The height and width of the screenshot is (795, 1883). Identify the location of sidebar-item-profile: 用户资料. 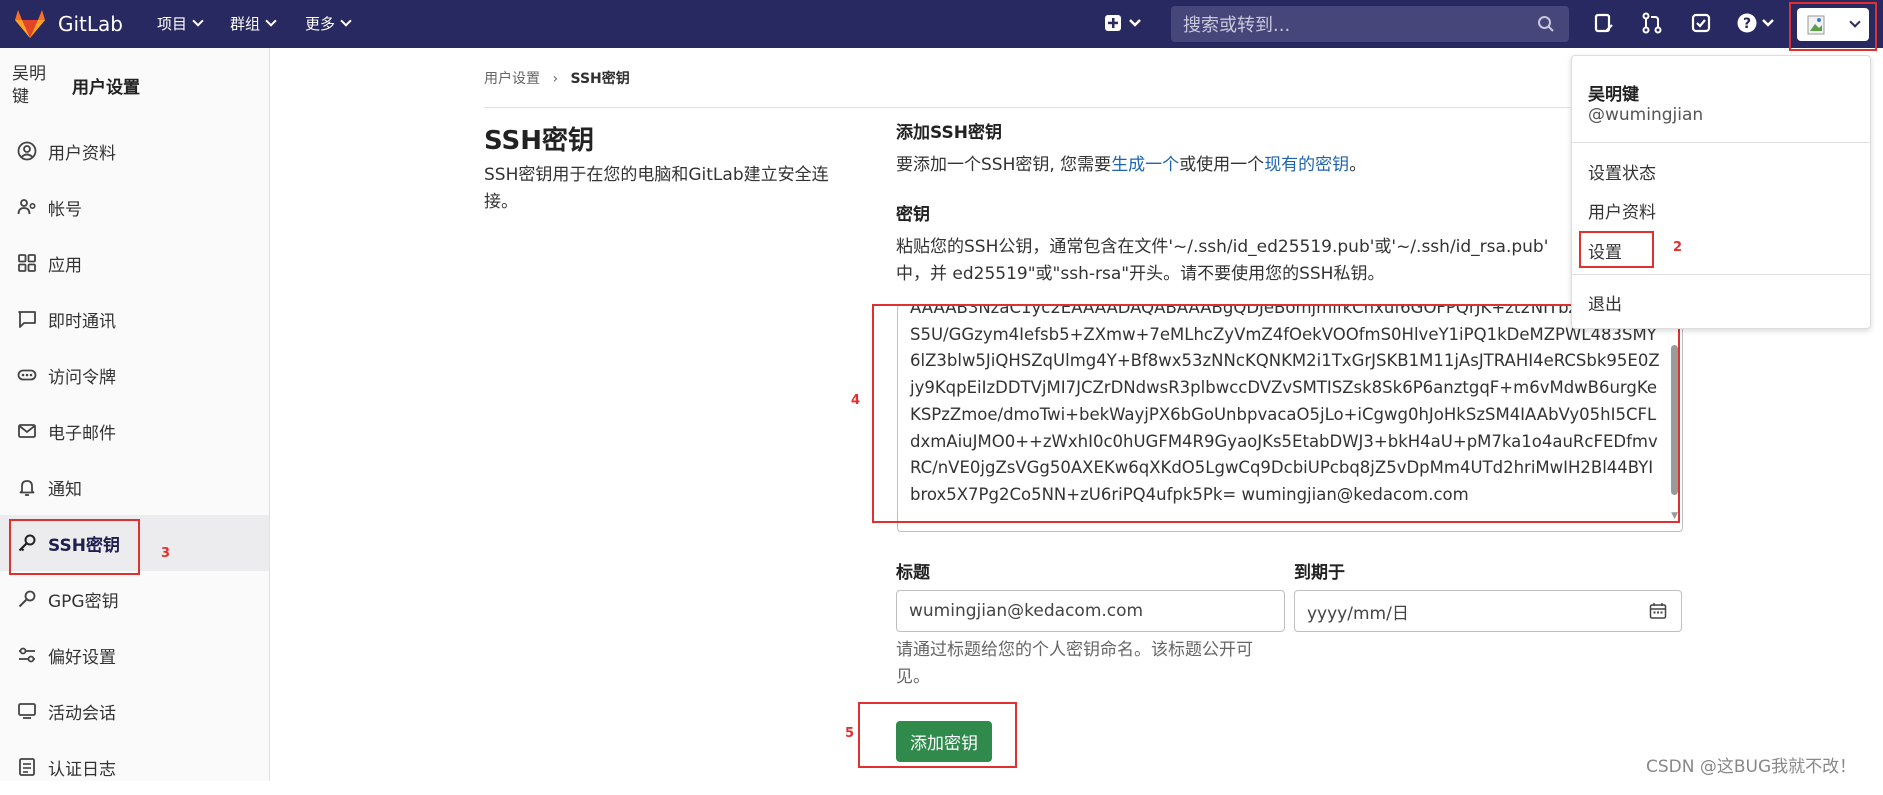
(134, 151).